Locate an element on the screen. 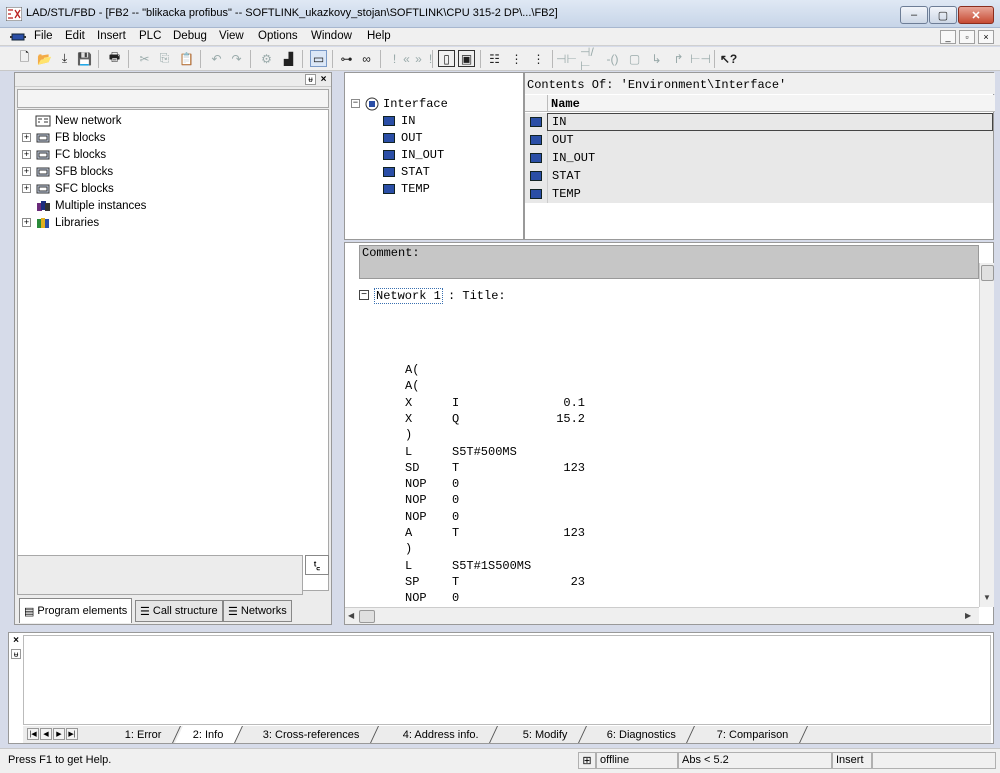  paste-icon: 📋 is located at coordinates (186, 58).